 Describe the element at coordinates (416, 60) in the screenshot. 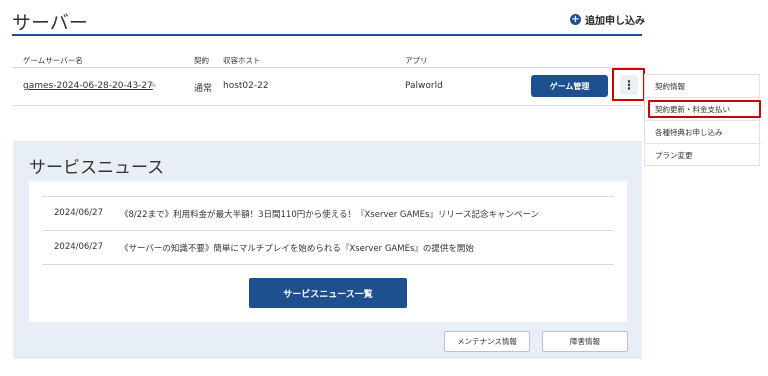

I see `col-header-app: アプリ` at that location.